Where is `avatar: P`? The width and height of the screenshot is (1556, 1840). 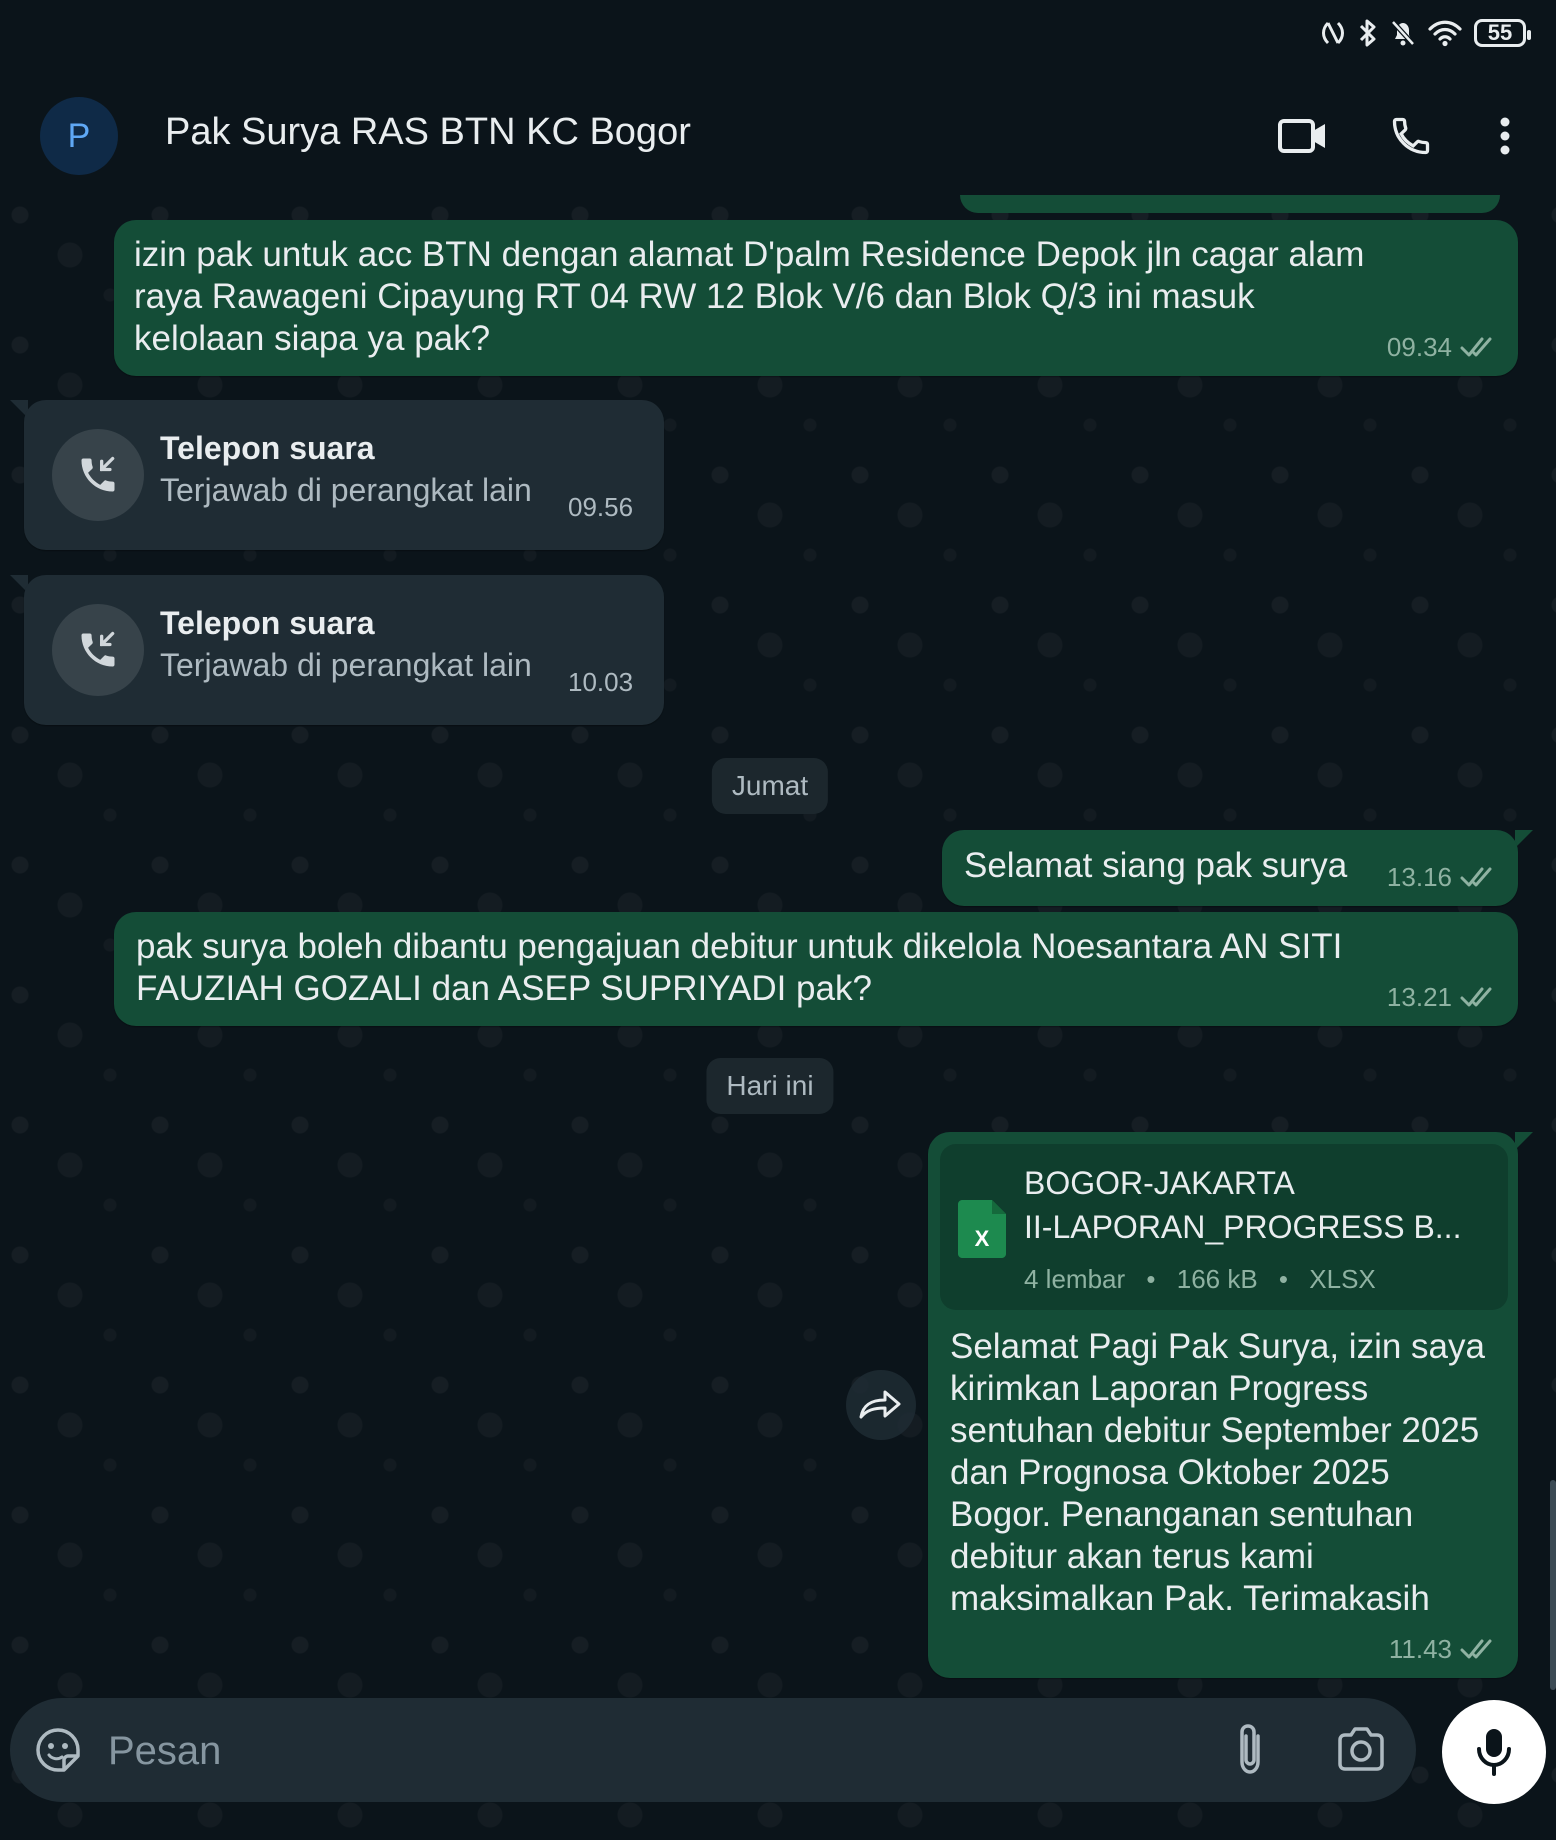 avatar: P is located at coordinates (79, 136).